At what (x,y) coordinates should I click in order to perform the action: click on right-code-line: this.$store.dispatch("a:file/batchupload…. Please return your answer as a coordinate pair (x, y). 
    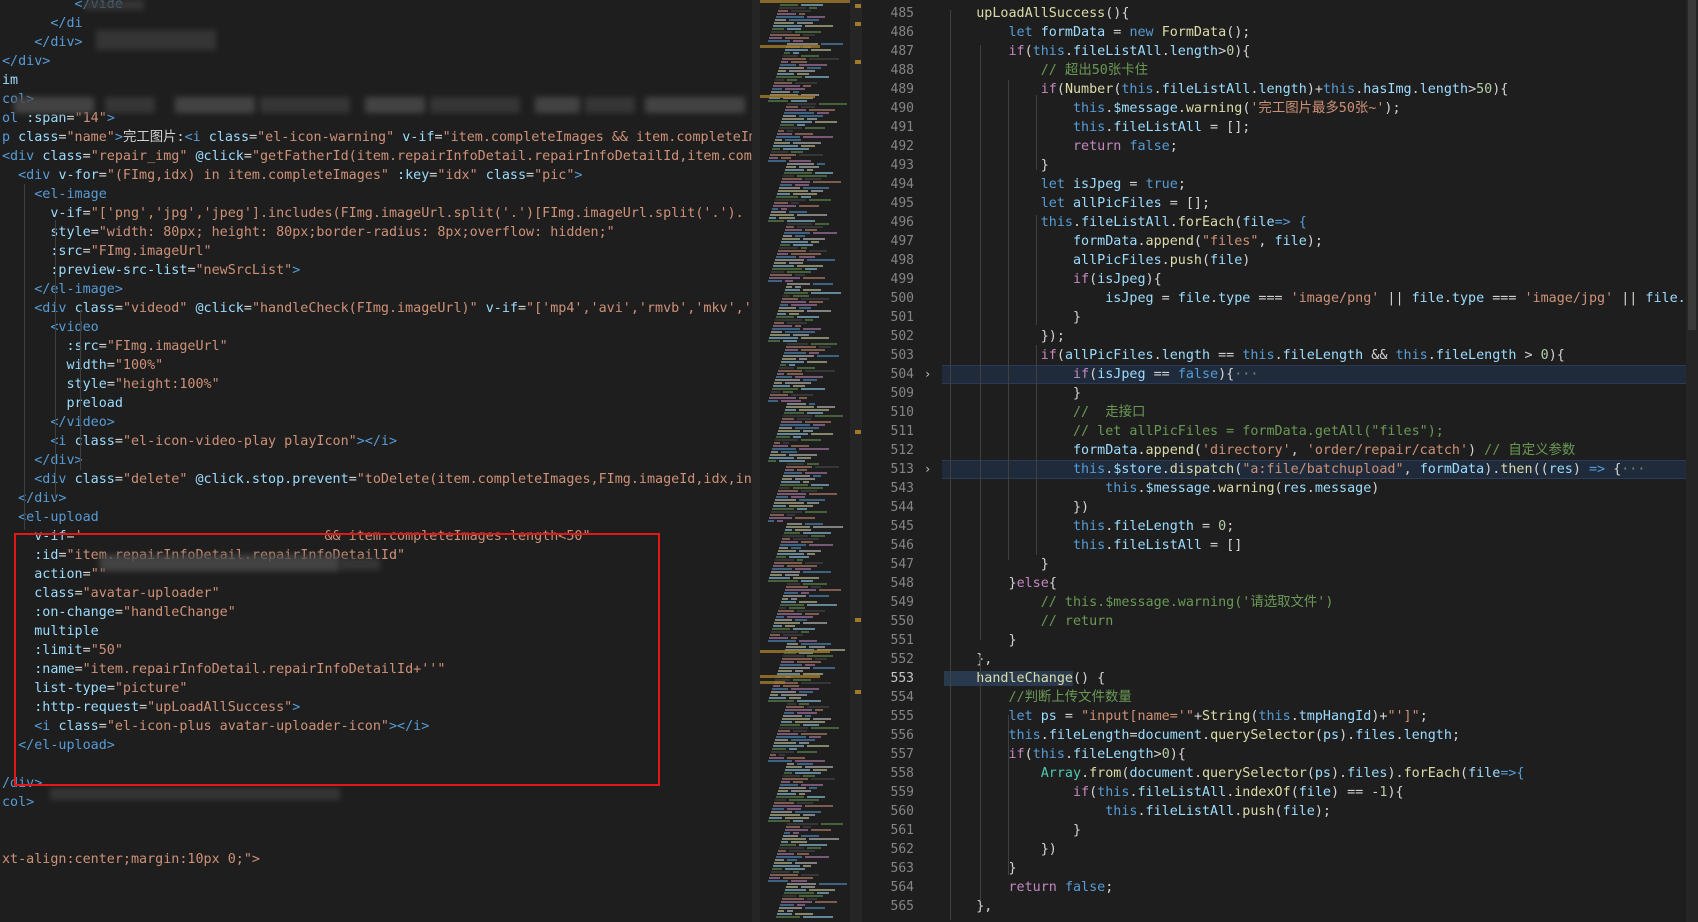
    Looking at the image, I should click on (1294, 469).